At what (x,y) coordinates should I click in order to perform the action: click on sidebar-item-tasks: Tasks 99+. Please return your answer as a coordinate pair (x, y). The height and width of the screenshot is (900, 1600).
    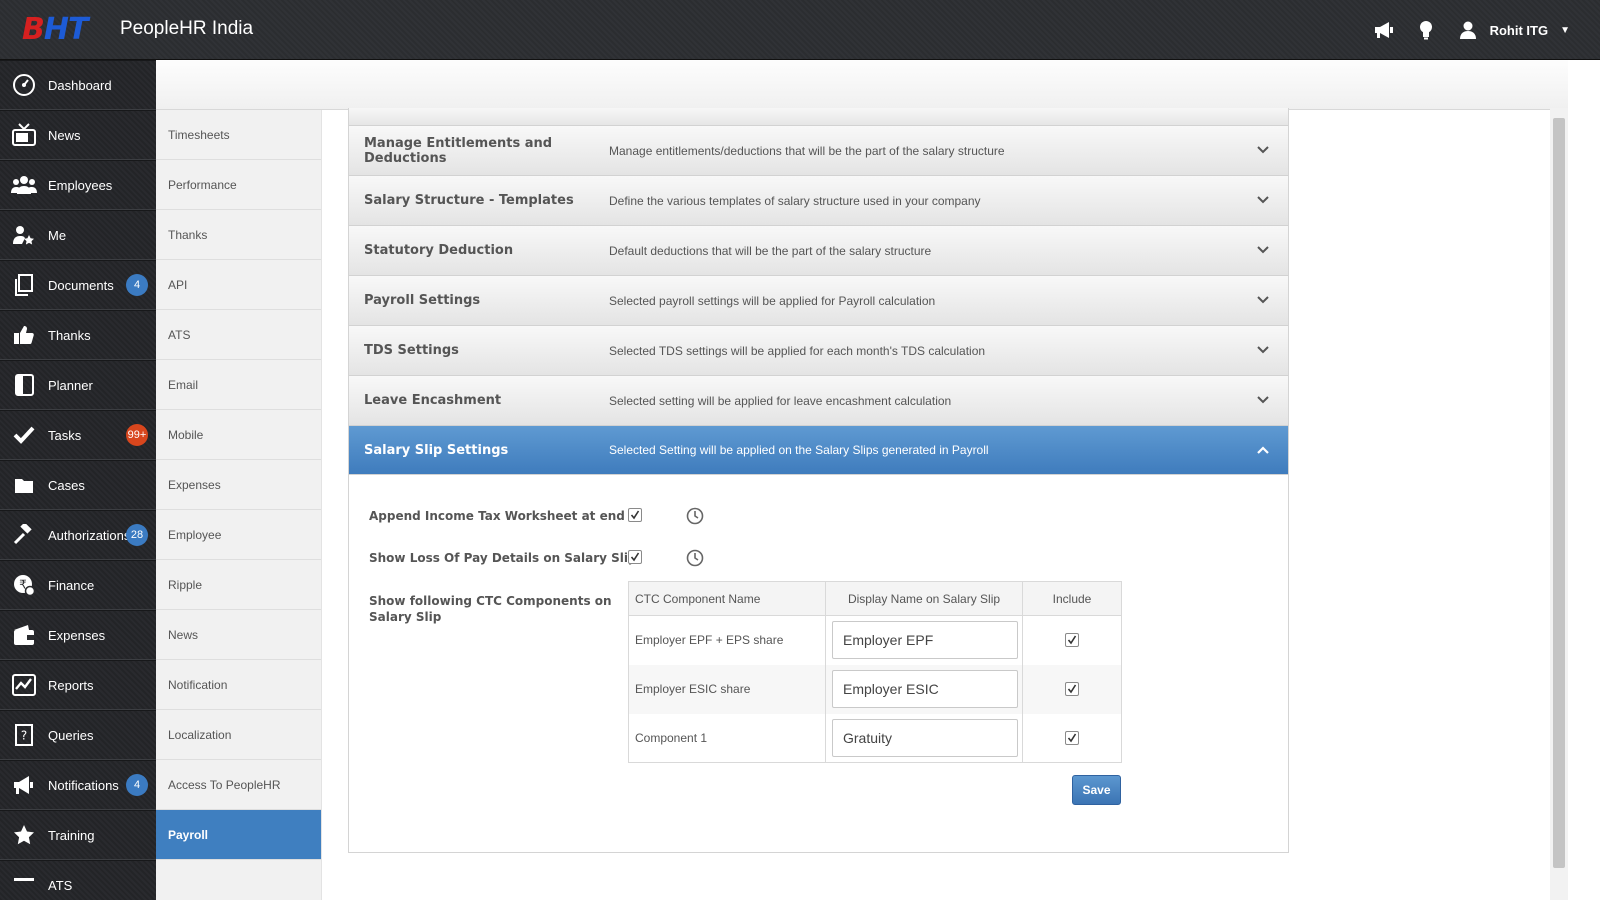
    Looking at the image, I should click on (78, 435).